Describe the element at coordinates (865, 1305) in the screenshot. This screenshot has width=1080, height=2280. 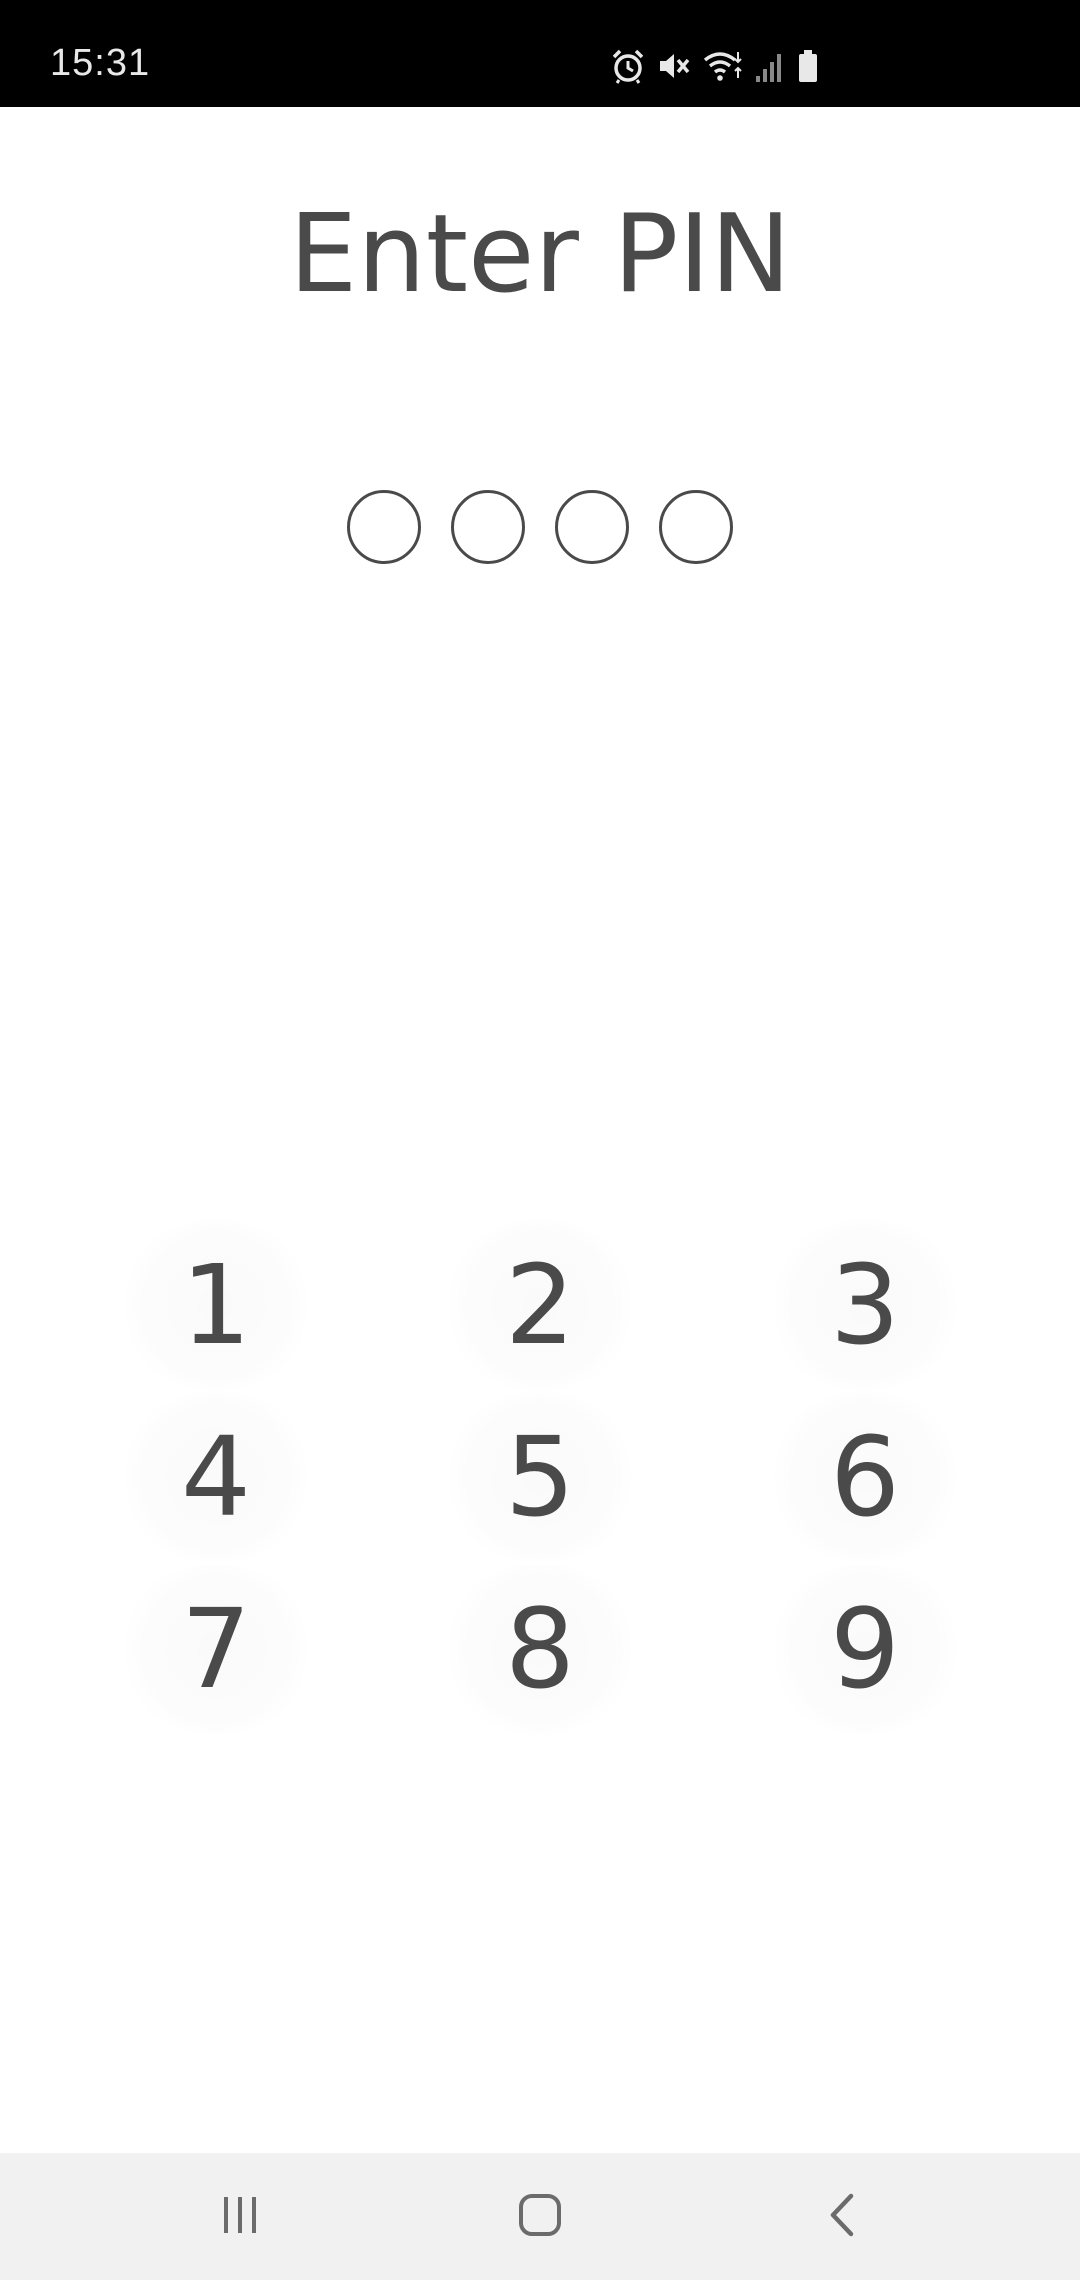
I see `key-3: 3` at that location.